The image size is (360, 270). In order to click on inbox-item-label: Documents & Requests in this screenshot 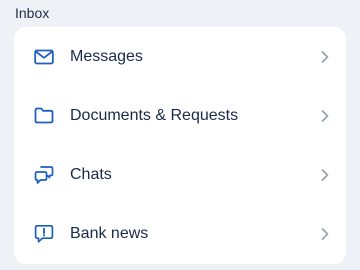, I will do `click(154, 115)`.